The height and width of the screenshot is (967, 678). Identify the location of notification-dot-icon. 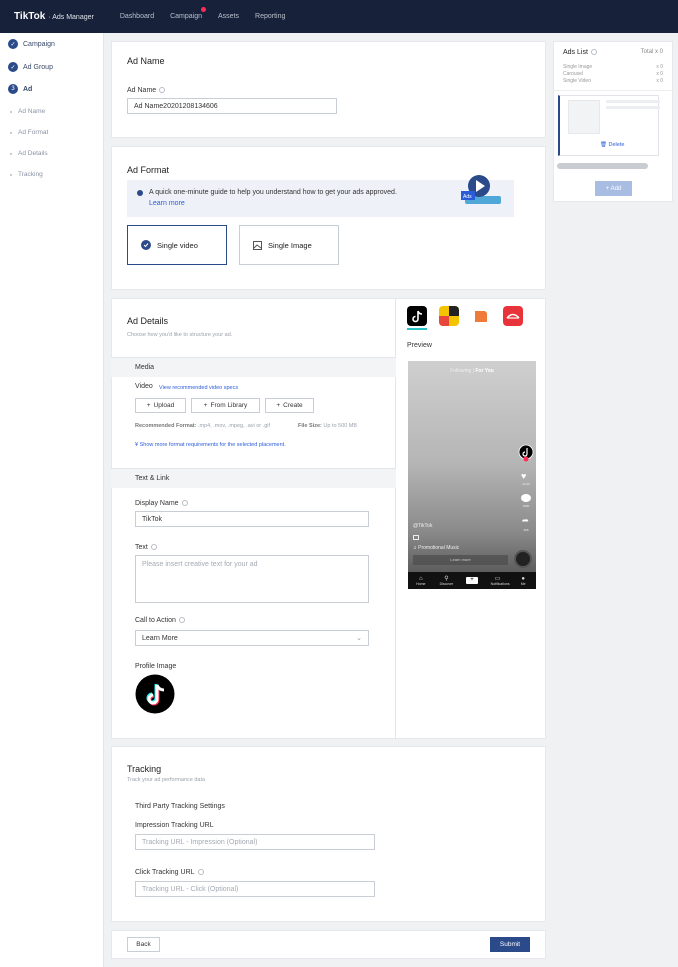
(204, 9).